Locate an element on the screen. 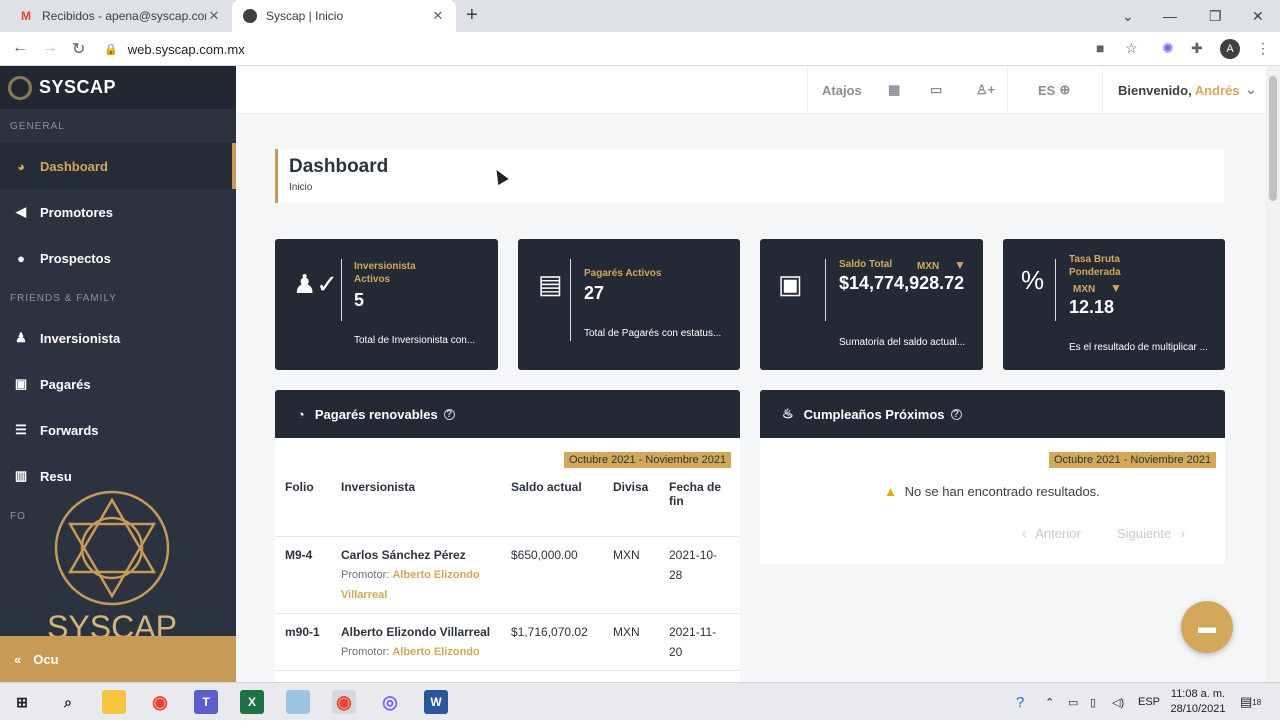 The image size is (1280, 721). sidebar-item-promotores: ◀ Promotores is located at coordinates (118, 212).